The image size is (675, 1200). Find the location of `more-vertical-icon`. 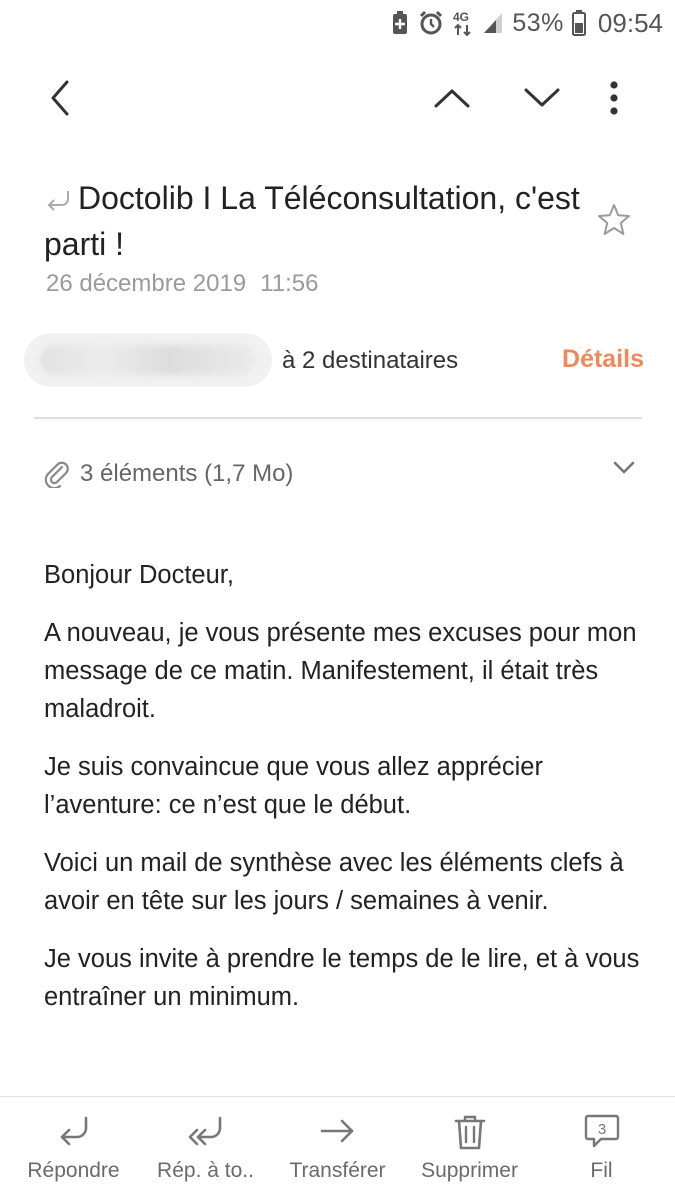

more-vertical-icon is located at coordinates (614, 98).